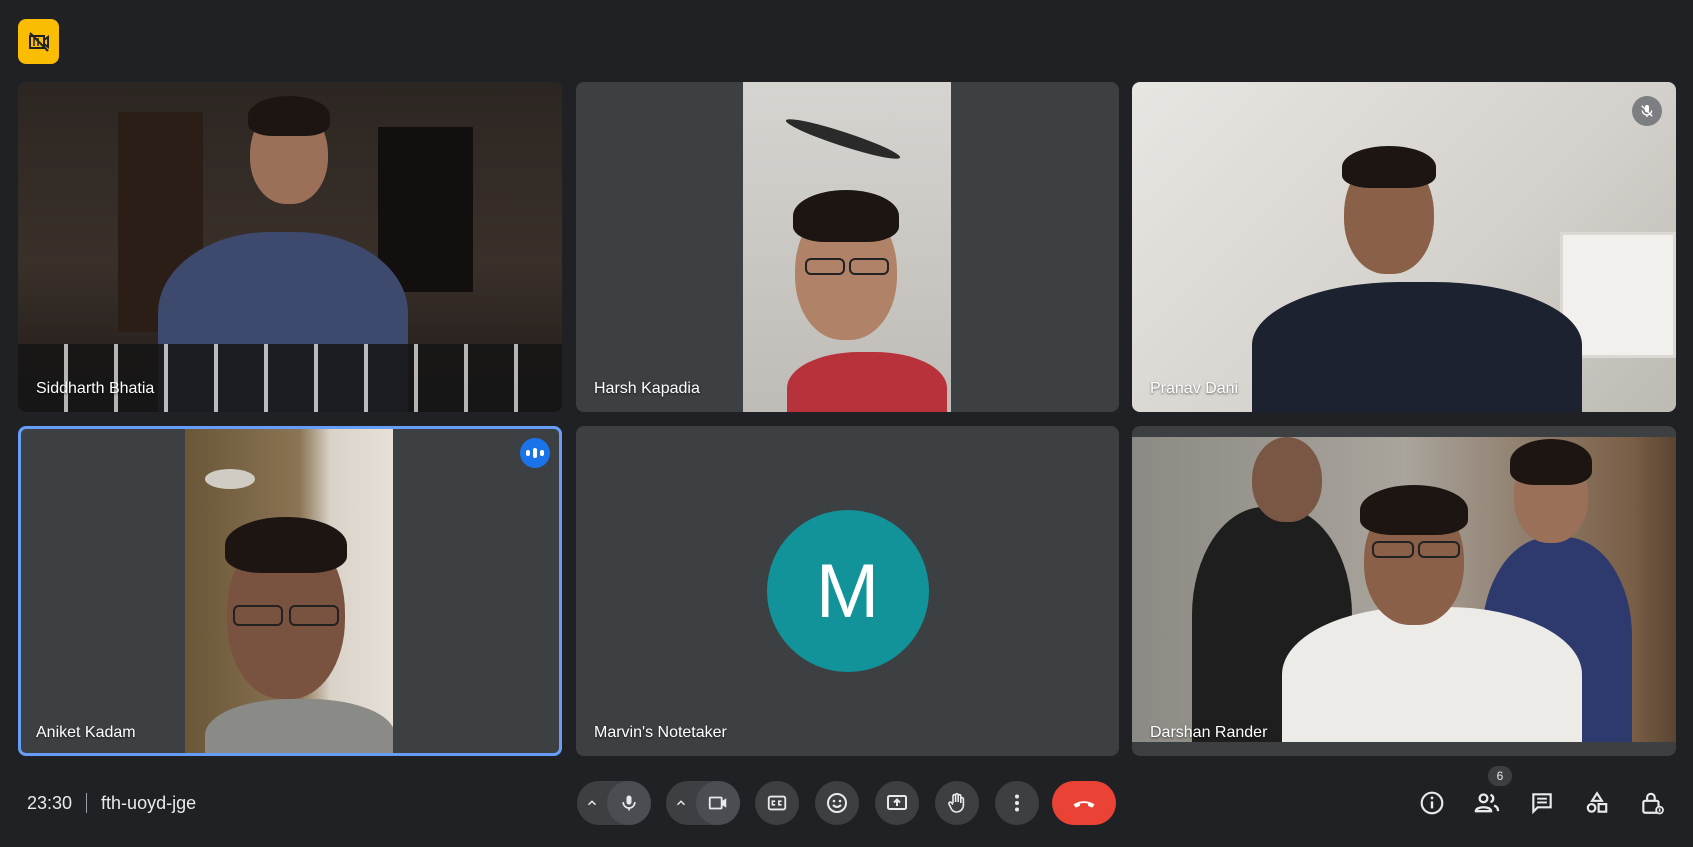 This screenshot has width=1693, height=847. Describe the element at coordinates (535, 453) in the screenshot. I see `speaking-indicator-icon` at that location.